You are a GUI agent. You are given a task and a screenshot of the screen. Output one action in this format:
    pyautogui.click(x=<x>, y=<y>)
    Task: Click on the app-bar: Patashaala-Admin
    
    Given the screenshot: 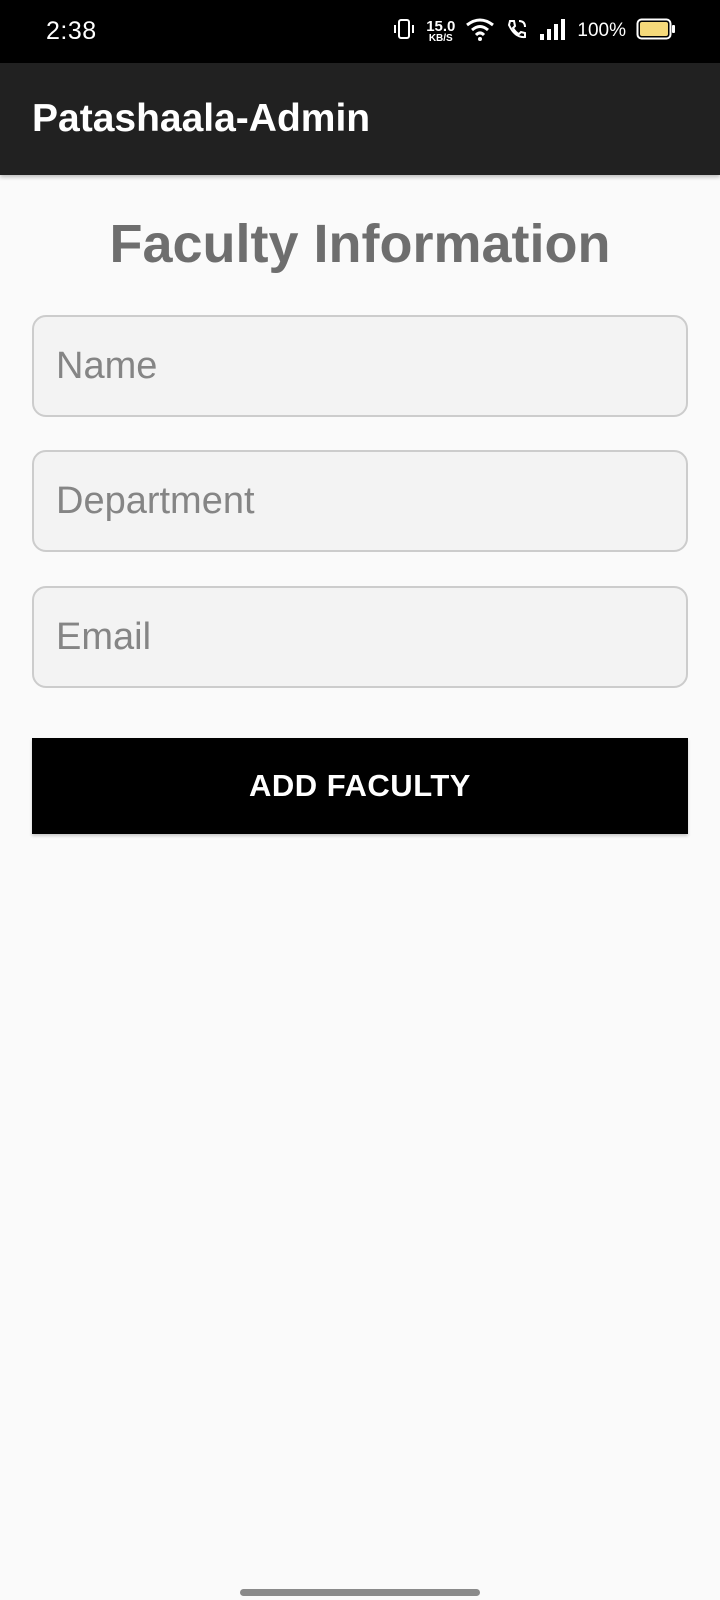 What is the action you would take?
    pyautogui.click(x=360, y=119)
    